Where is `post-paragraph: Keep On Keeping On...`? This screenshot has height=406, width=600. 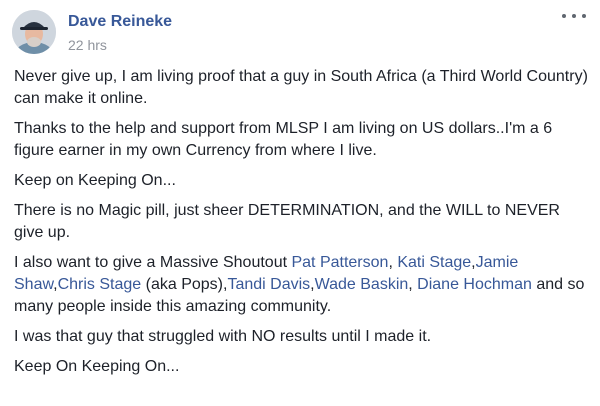
post-paragraph: Keep On Keeping On... is located at coordinates (97, 366).